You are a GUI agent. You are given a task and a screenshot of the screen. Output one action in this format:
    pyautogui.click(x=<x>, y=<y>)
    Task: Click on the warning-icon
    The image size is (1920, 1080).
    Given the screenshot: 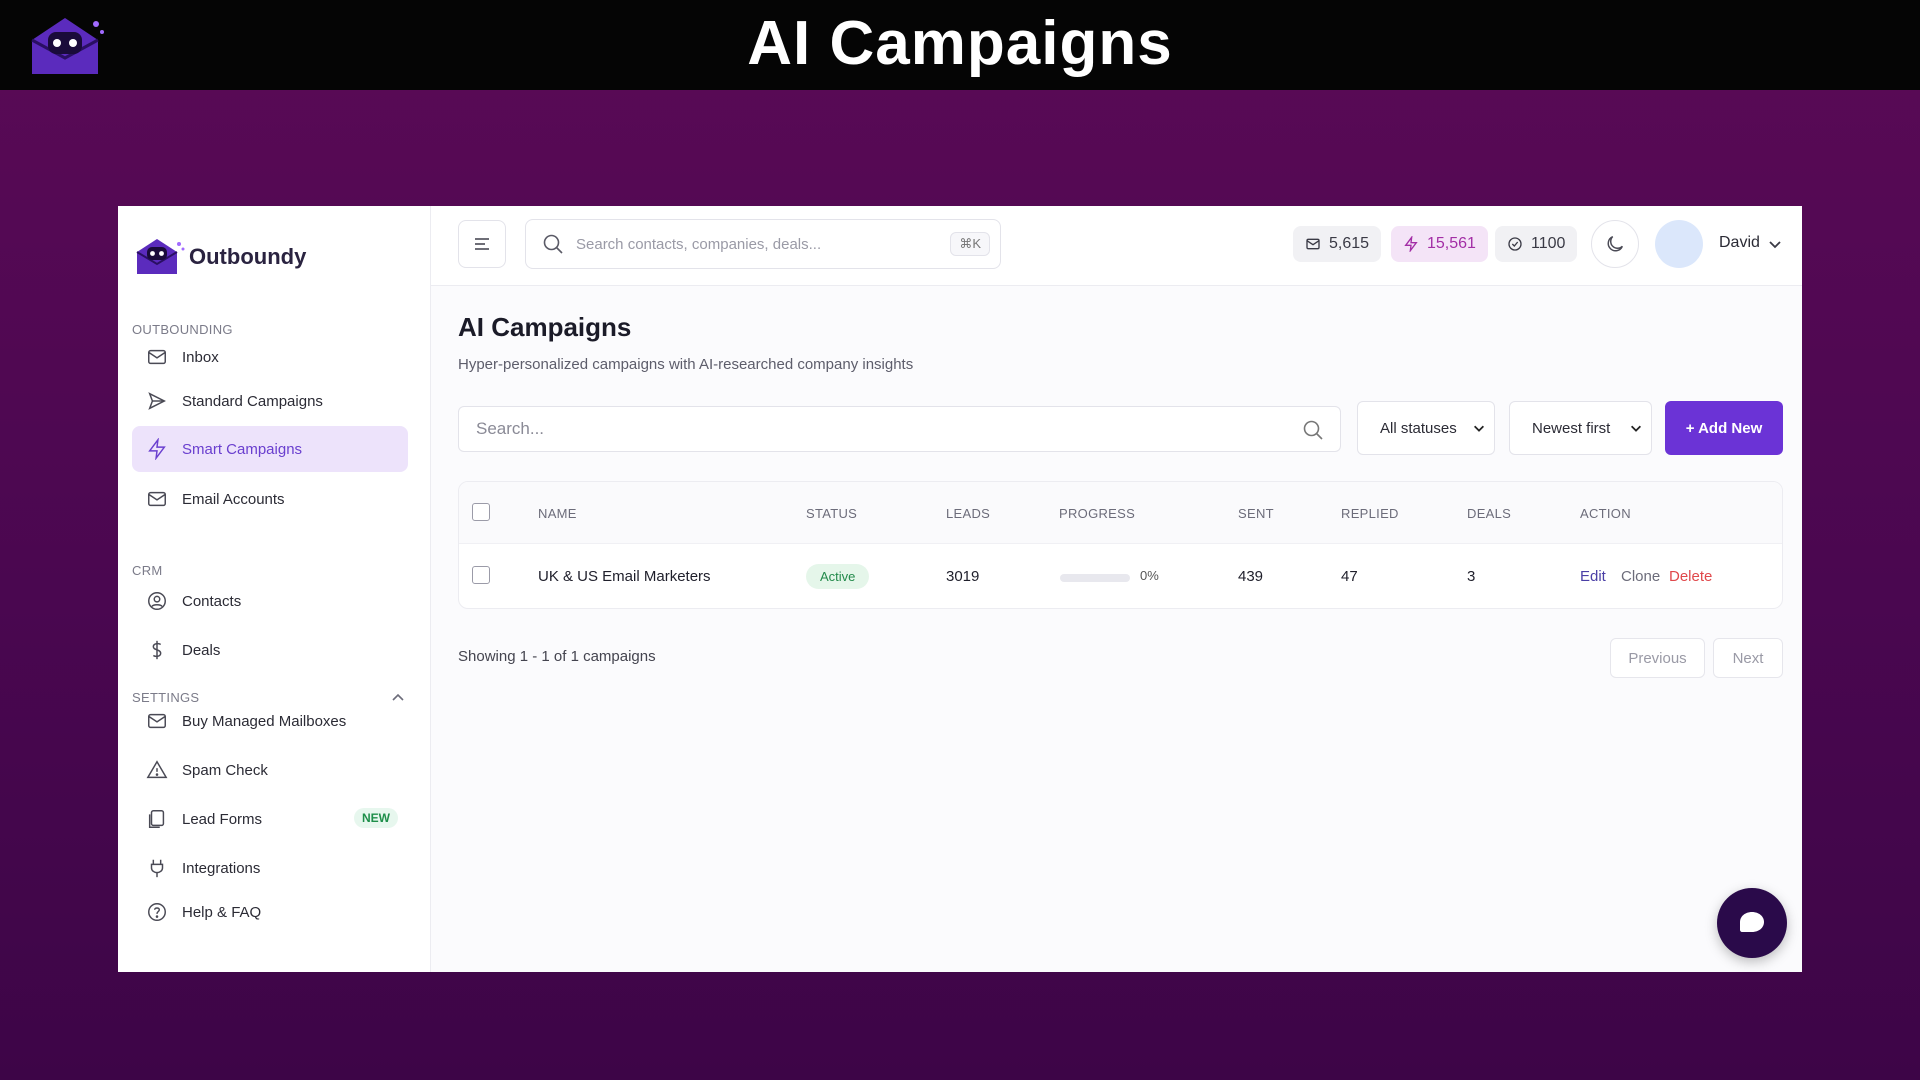 What is the action you would take?
    pyautogui.click(x=157, y=770)
    